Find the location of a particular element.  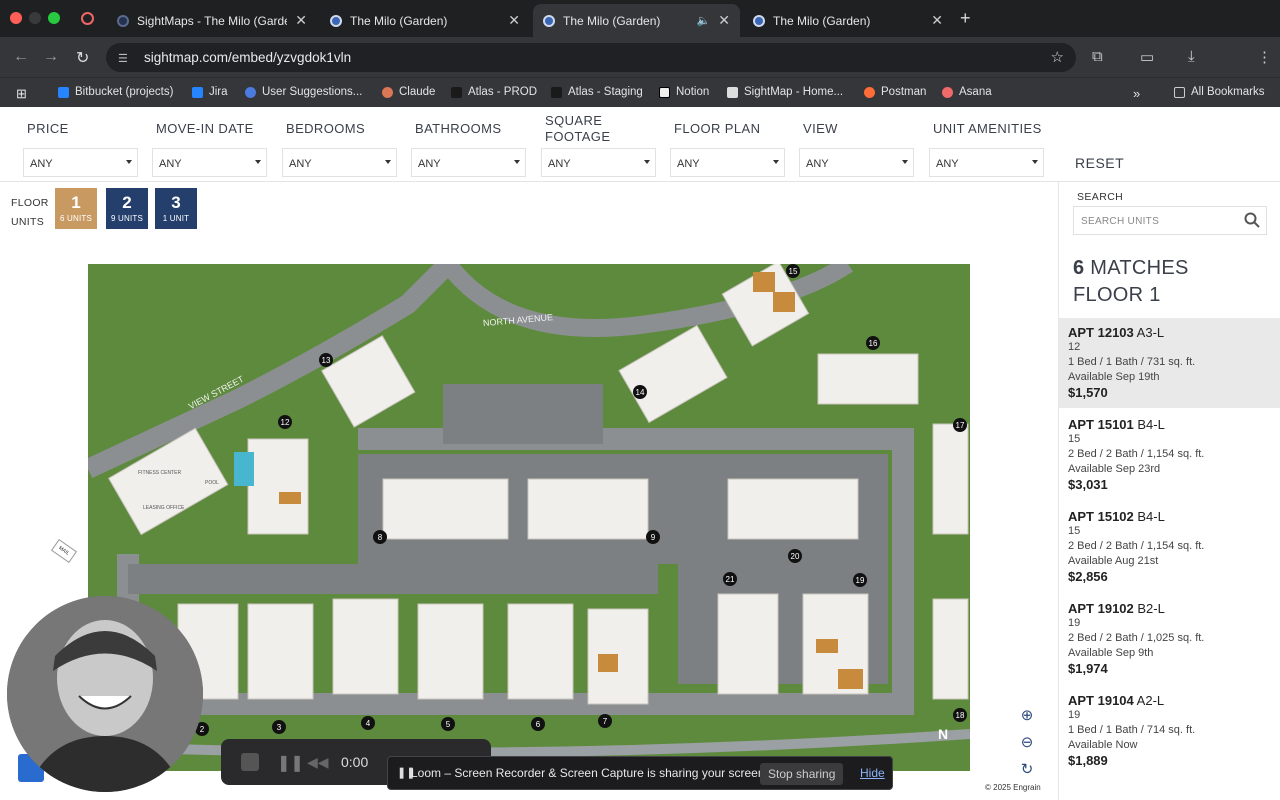

floor-1-button: 1 6 UNITS is located at coordinates (76, 208).